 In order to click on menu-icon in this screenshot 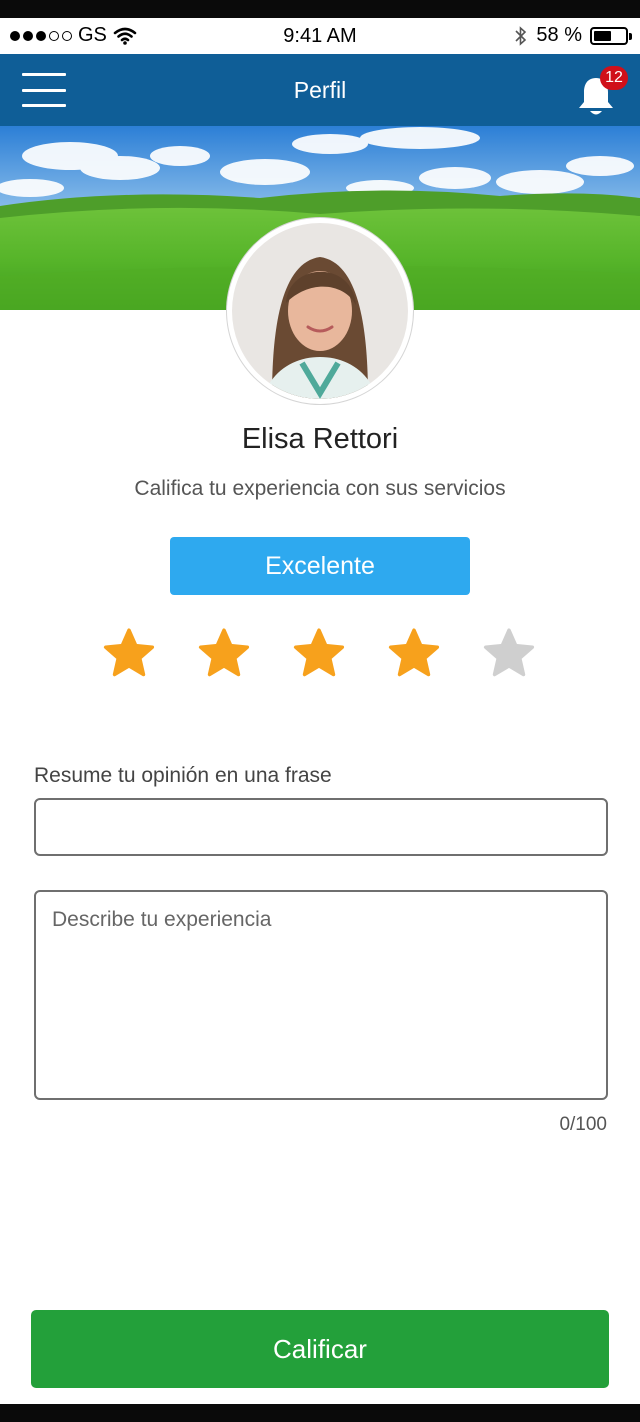, I will do `click(44, 74)`.